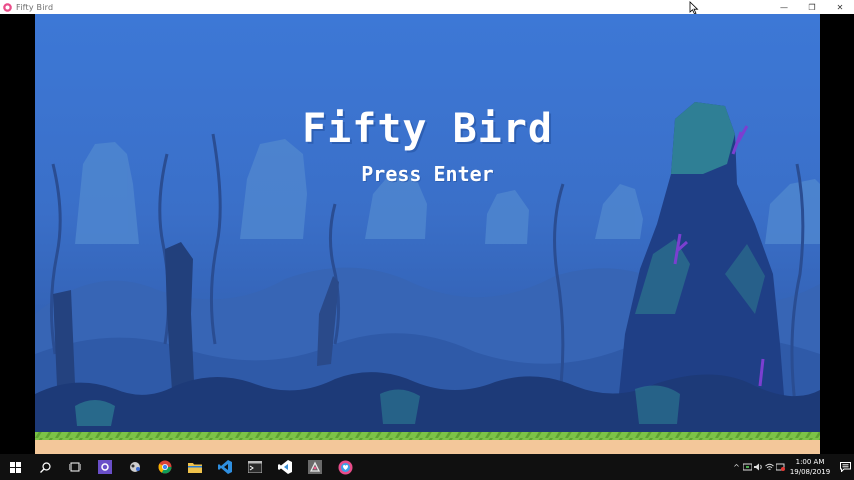 The height and width of the screenshot is (480, 854). I want to click on chrome-icon, so click(165, 467).